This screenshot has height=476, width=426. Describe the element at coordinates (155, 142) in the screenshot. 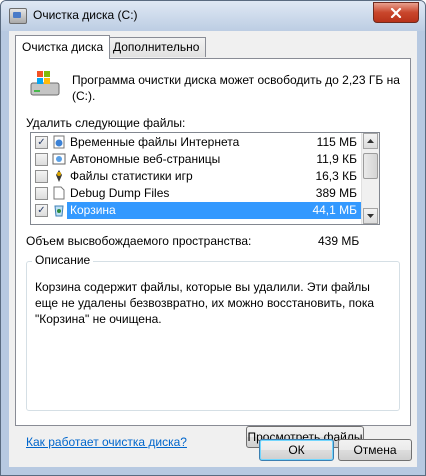

I see `list-item-name: Временные файлы Интернета` at that location.